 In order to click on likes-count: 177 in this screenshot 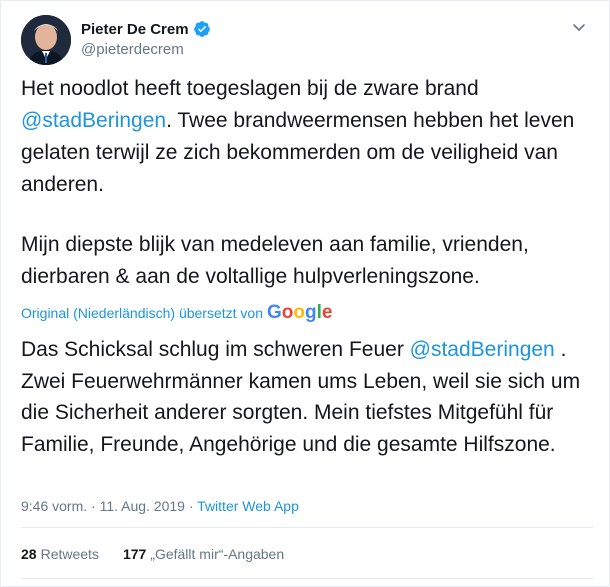, I will do `click(134, 554)`.